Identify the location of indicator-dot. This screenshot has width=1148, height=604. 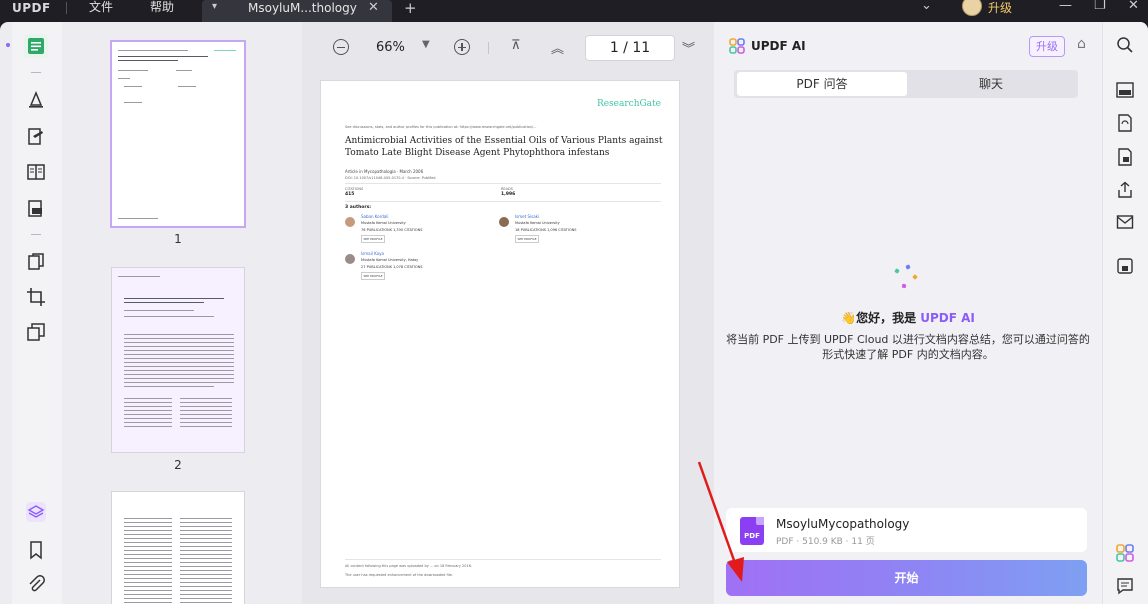
(8, 45).